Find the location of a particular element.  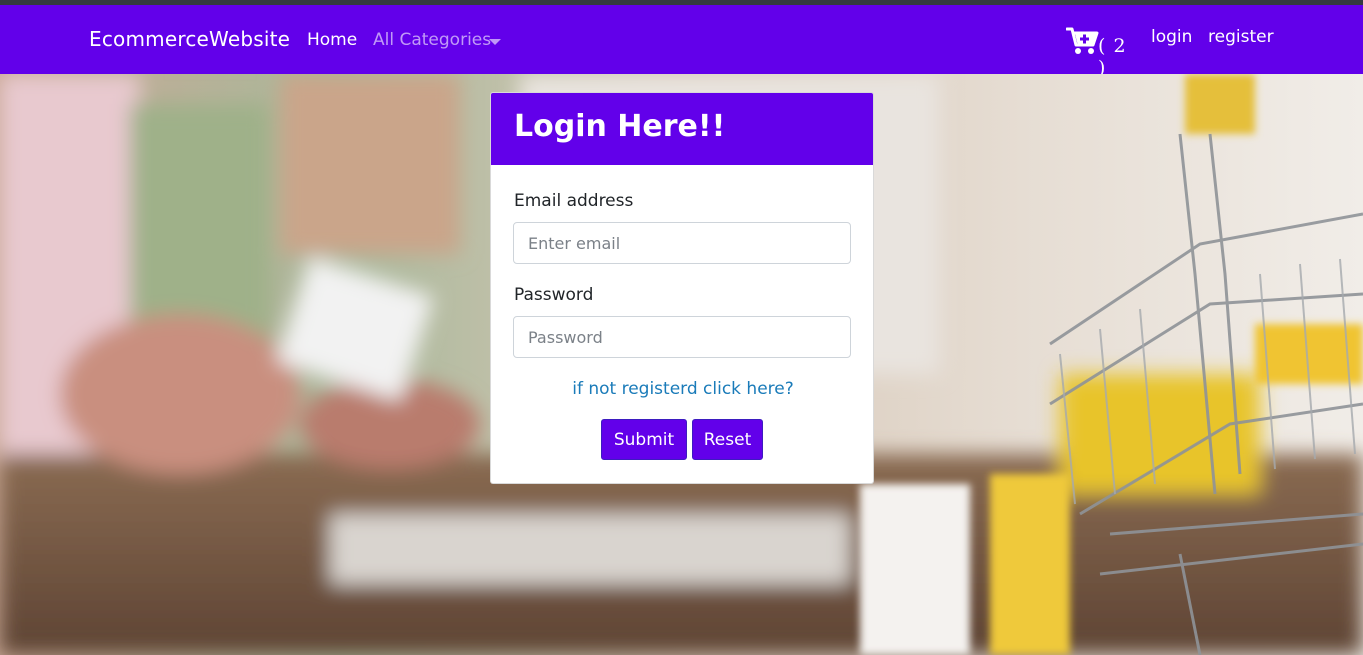

nav-categories-dropdown: All Categories is located at coordinates (432, 40).